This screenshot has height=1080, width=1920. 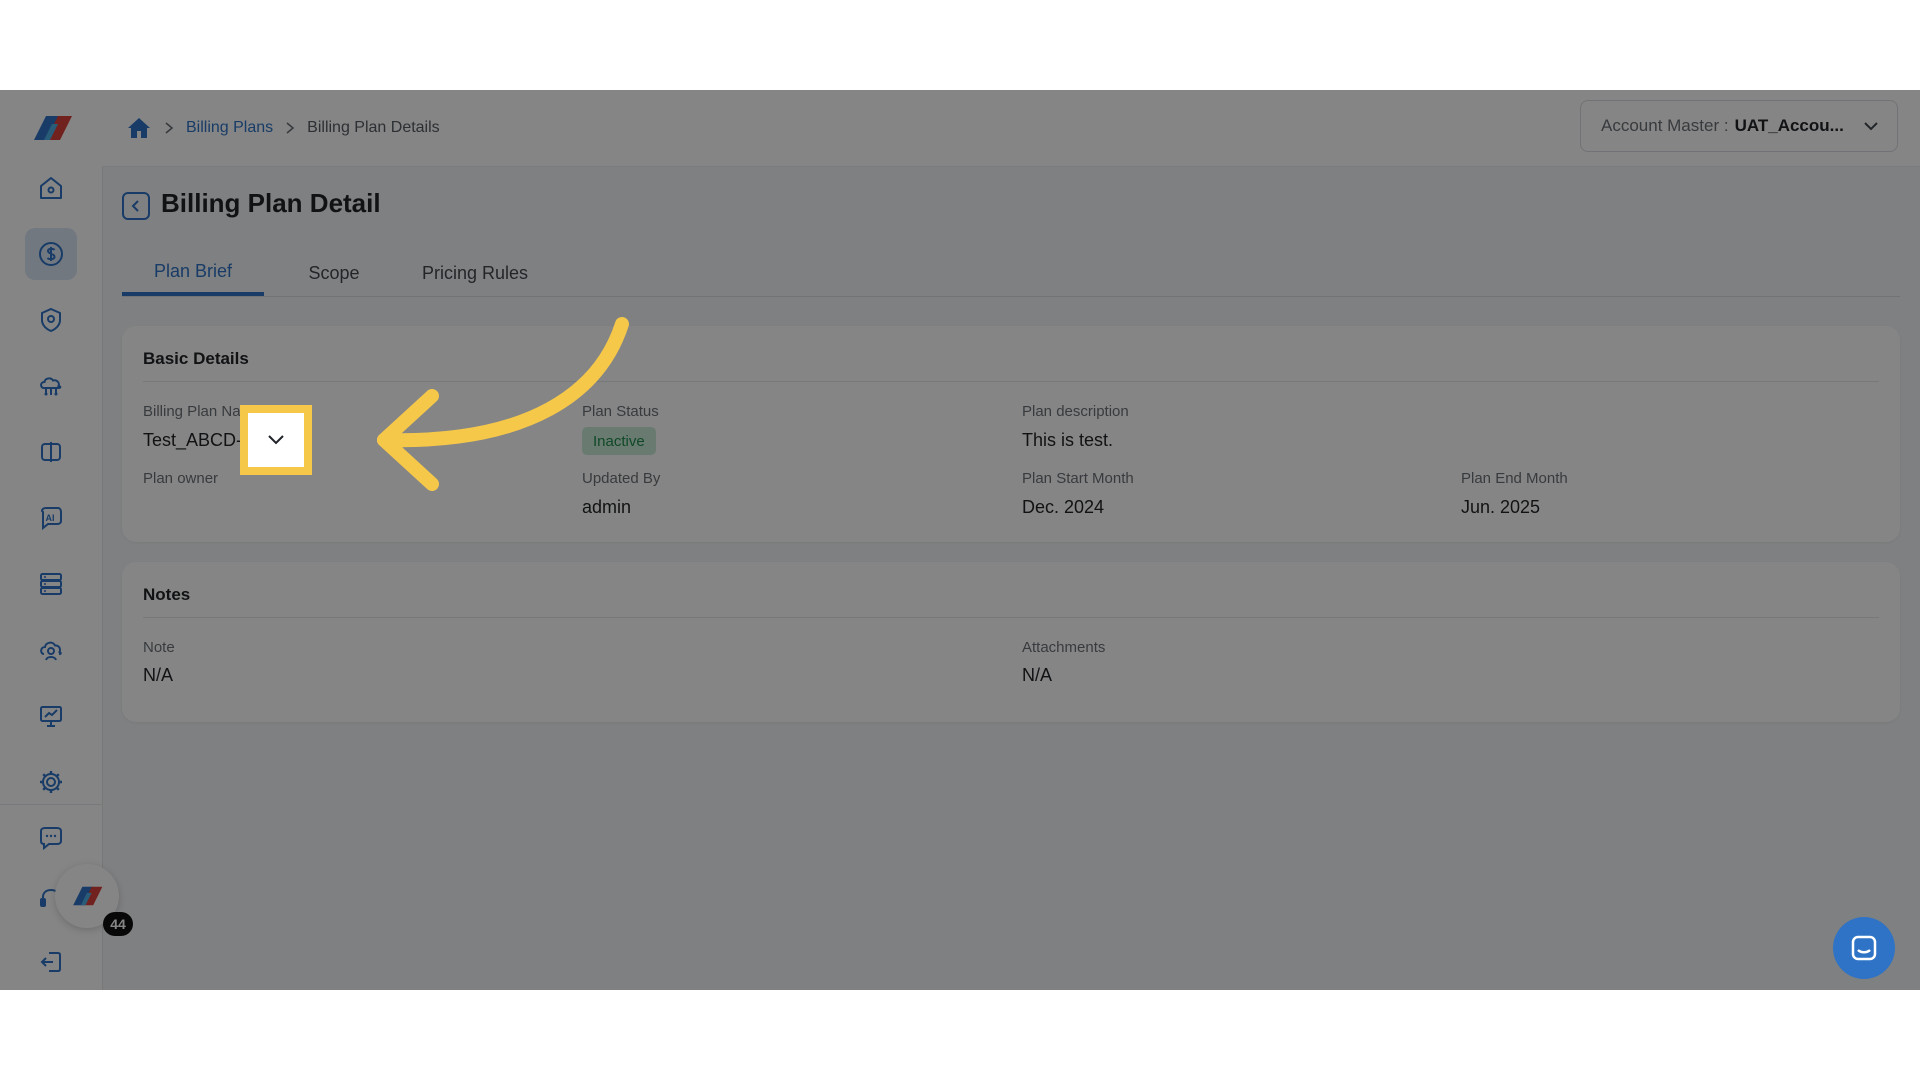 What do you see at coordinates (475, 273) in the screenshot?
I see `tab-pricing-rules: Pricing Rules` at bounding box center [475, 273].